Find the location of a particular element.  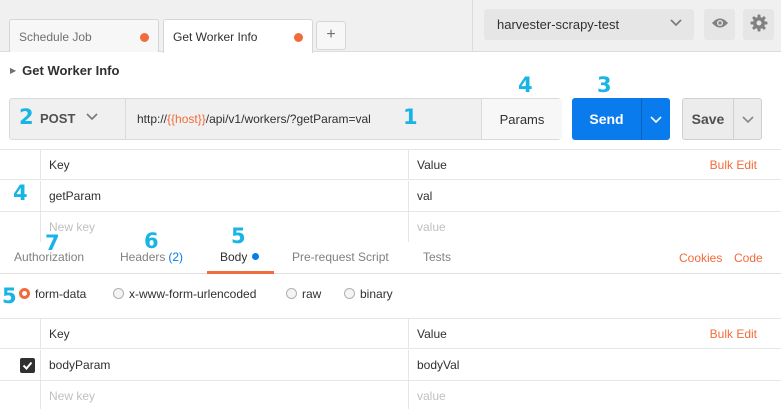

params-button: Params is located at coordinates (521, 119).